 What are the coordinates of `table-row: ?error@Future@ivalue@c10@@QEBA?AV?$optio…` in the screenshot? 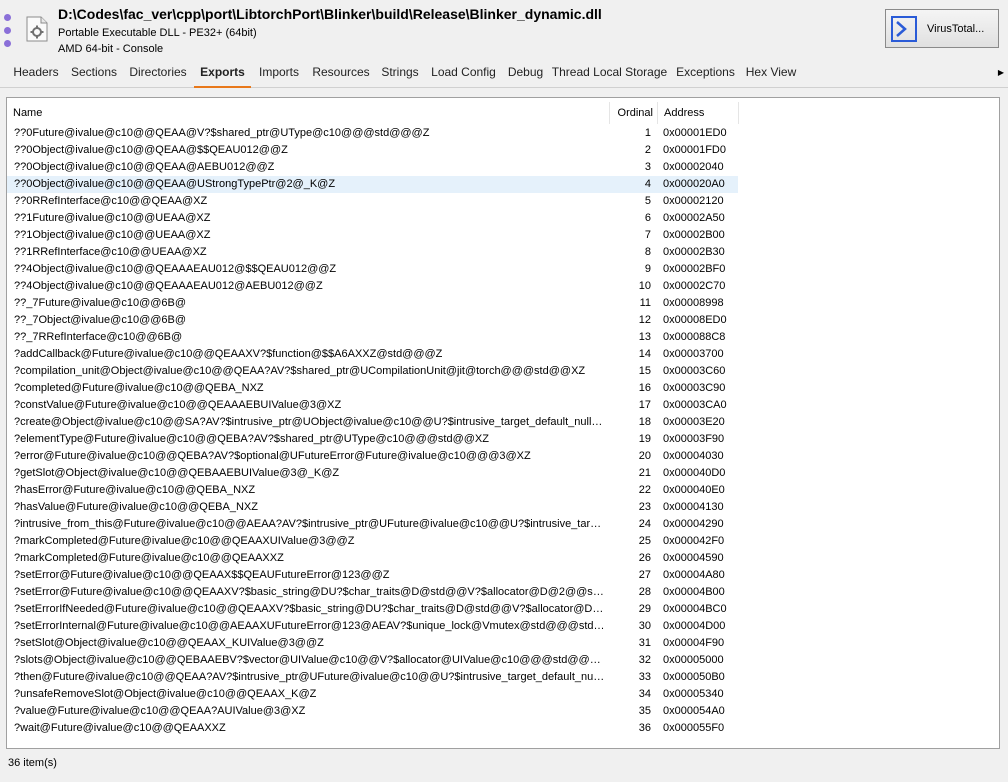 It's located at (503, 456).